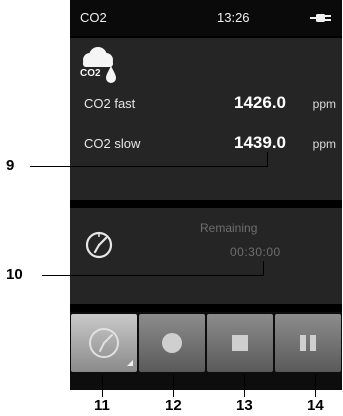 Image resolution: width=343 pixels, height=416 pixels. I want to click on callout-12-line, so click(173, 386).